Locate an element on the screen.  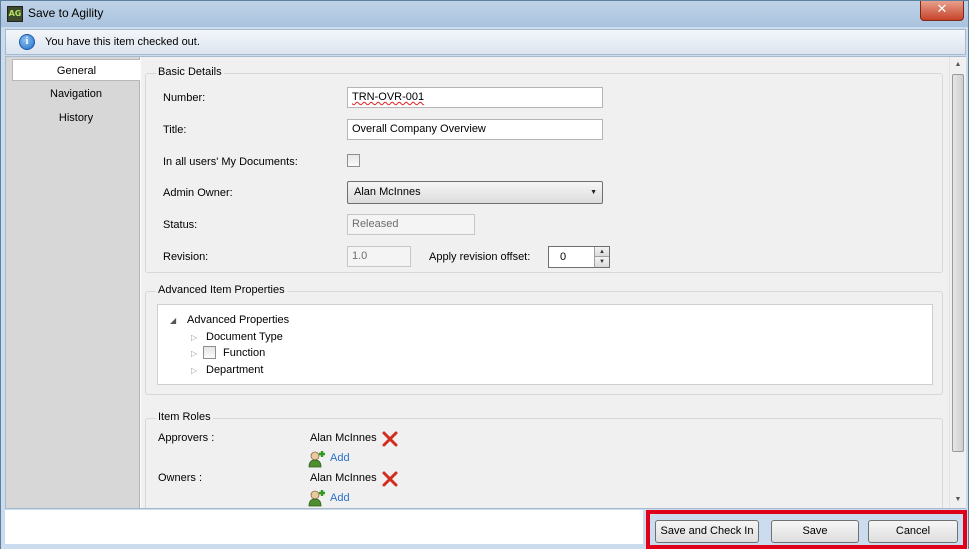
close-button: ✕ is located at coordinates (942, 11).